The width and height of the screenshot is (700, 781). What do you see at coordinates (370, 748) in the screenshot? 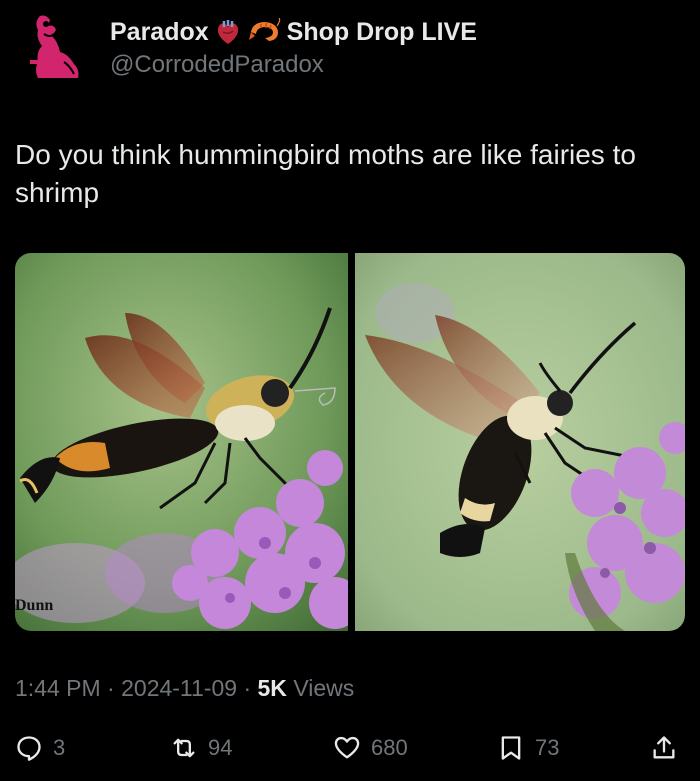
I see `like-button: 680` at bounding box center [370, 748].